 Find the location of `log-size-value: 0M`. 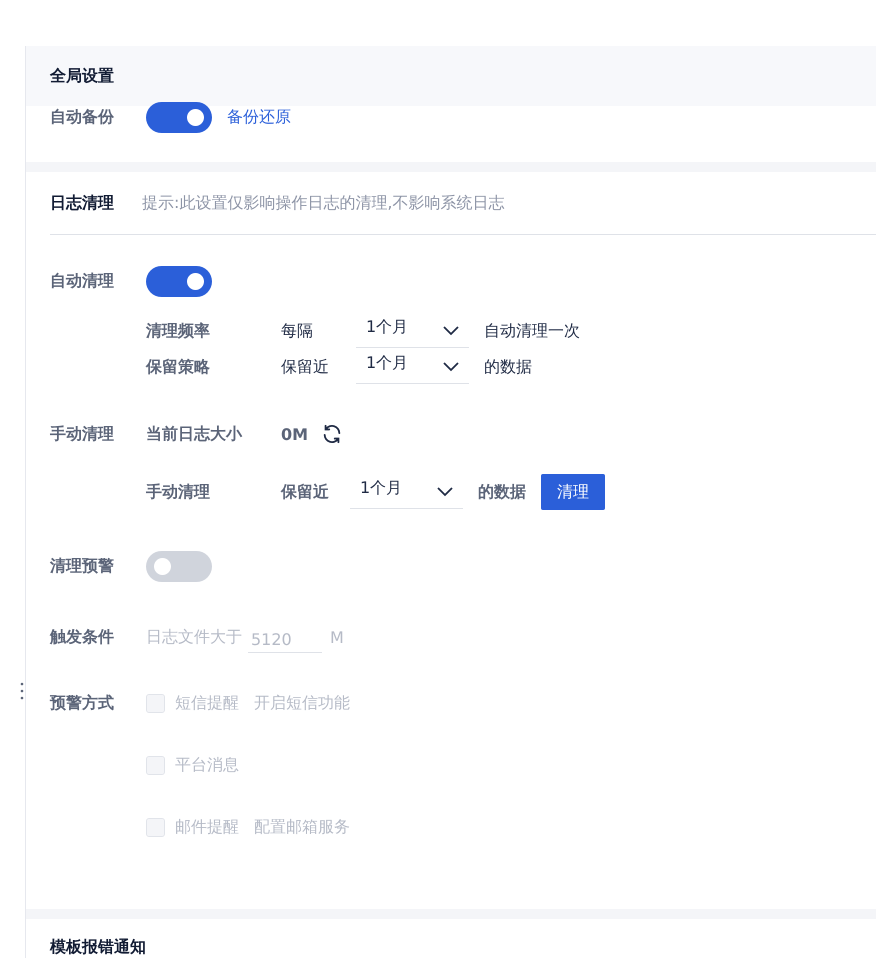

log-size-value: 0M is located at coordinates (295, 434).